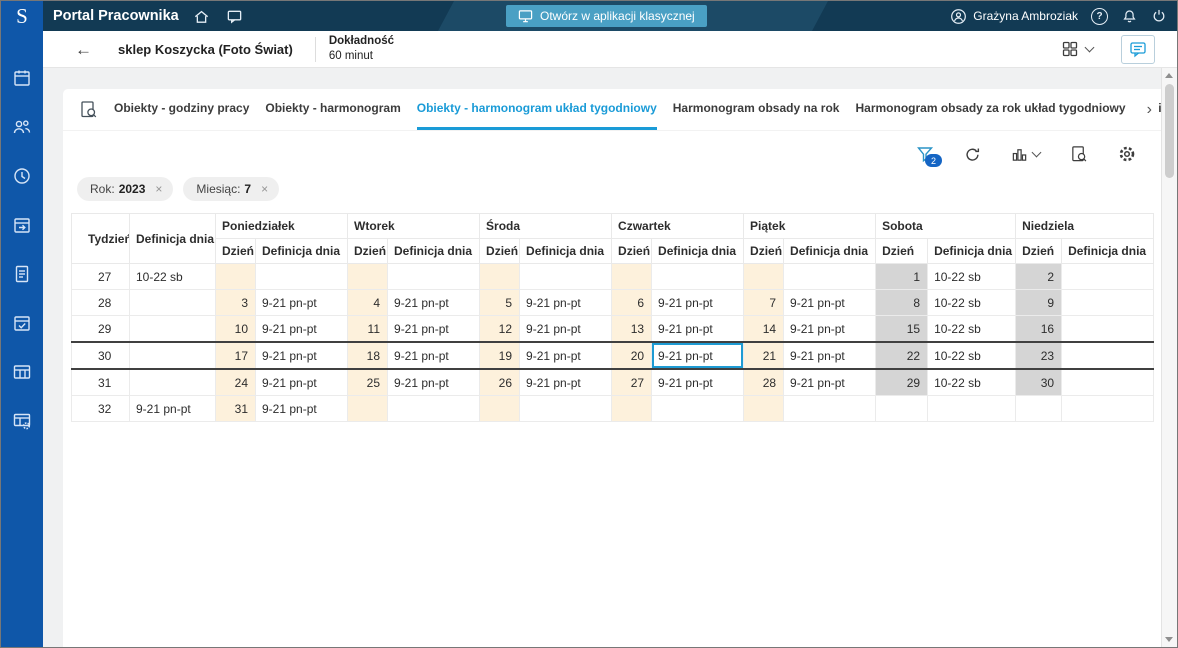 The height and width of the screenshot is (648, 1178). Describe the element at coordinates (1149, 109) in the screenshot. I see `tabs-overflow-button: ›` at that location.